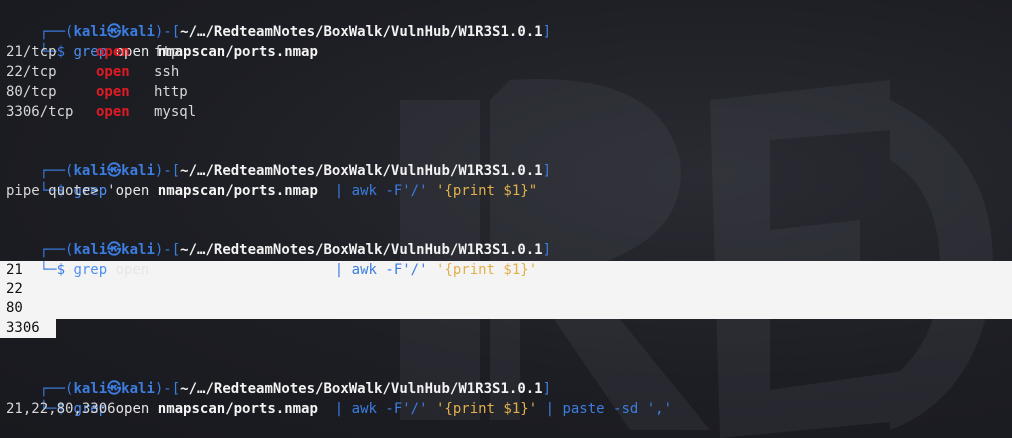 The image size is (1012, 438). What do you see at coordinates (175, 112) in the screenshot?
I see `port-service: mysql` at bounding box center [175, 112].